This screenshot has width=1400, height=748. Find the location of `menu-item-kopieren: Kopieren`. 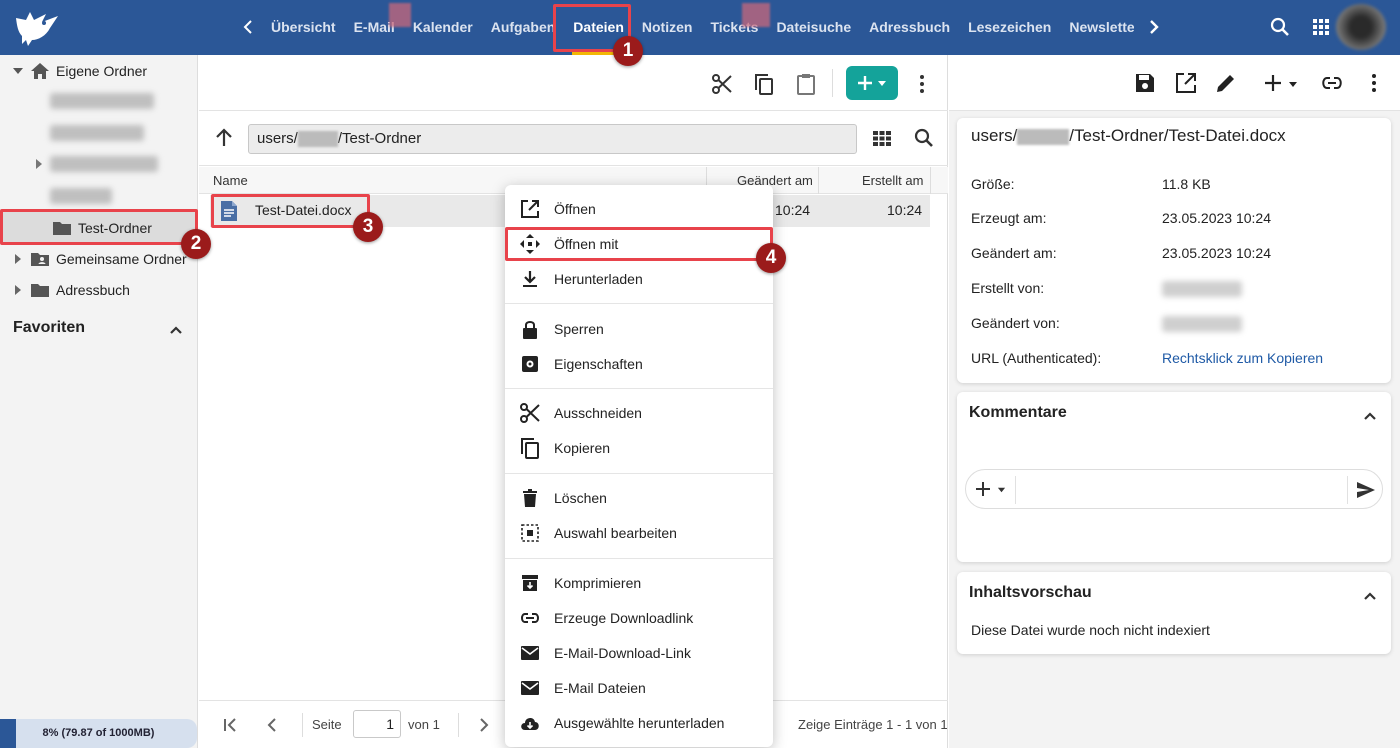

menu-item-kopieren: Kopieren is located at coordinates (639, 447).